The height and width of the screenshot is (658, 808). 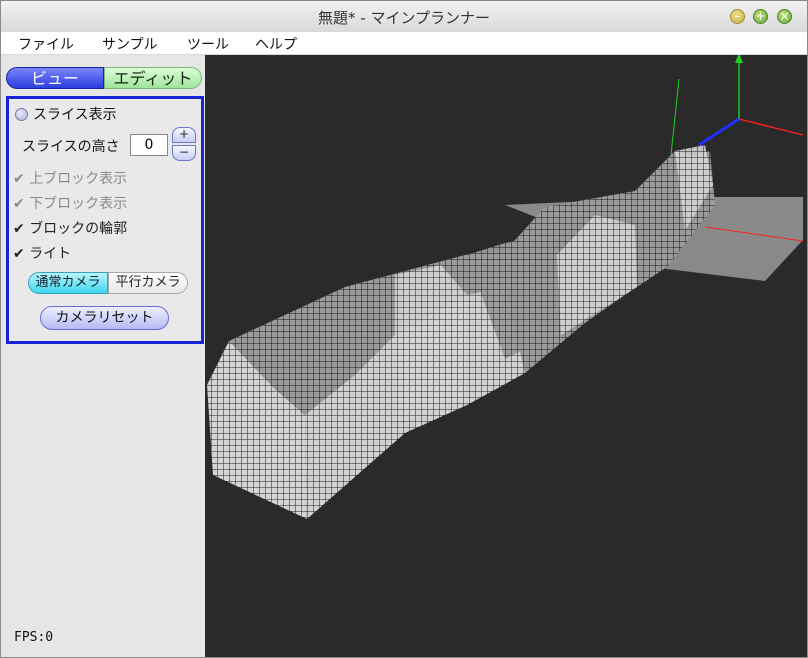 I want to click on lower-block-checkbox: ✔ 下ブロック表示, so click(x=70, y=203).